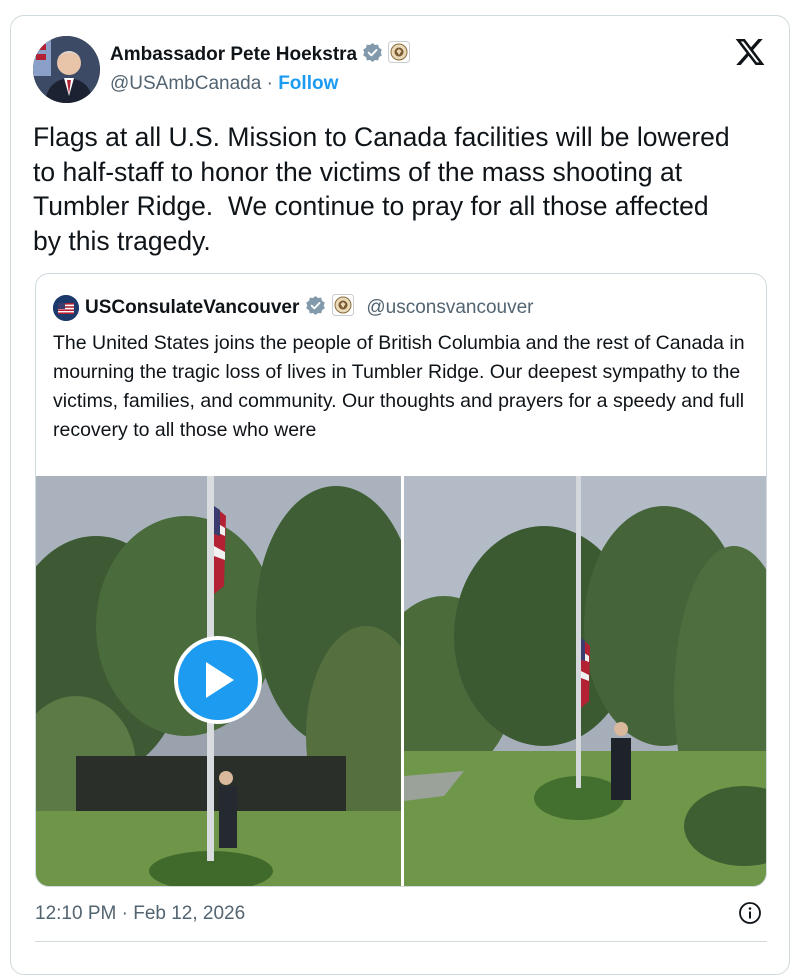 This screenshot has width=800, height=975. What do you see at coordinates (192, 308) in the screenshot?
I see `quoted-author-name: USConsulateVancouver` at bounding box center [192, 308].